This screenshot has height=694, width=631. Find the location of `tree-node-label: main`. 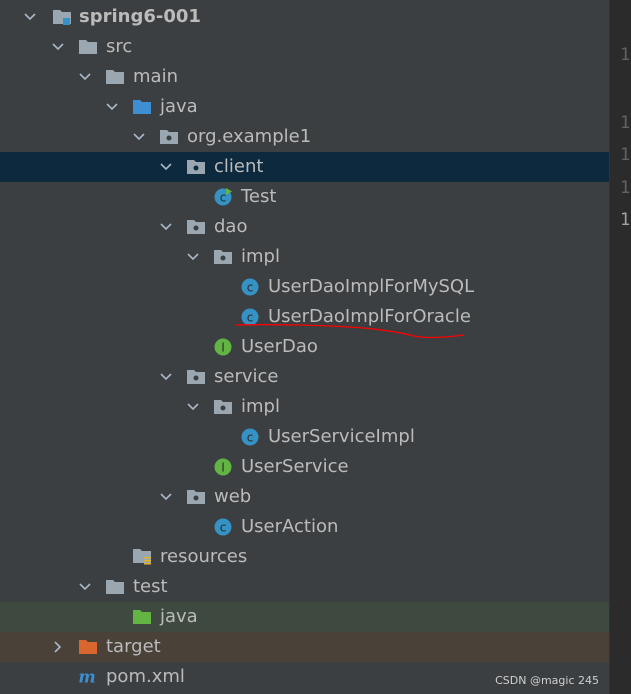

tree-node-label: main is located at coordinates (155, 76).